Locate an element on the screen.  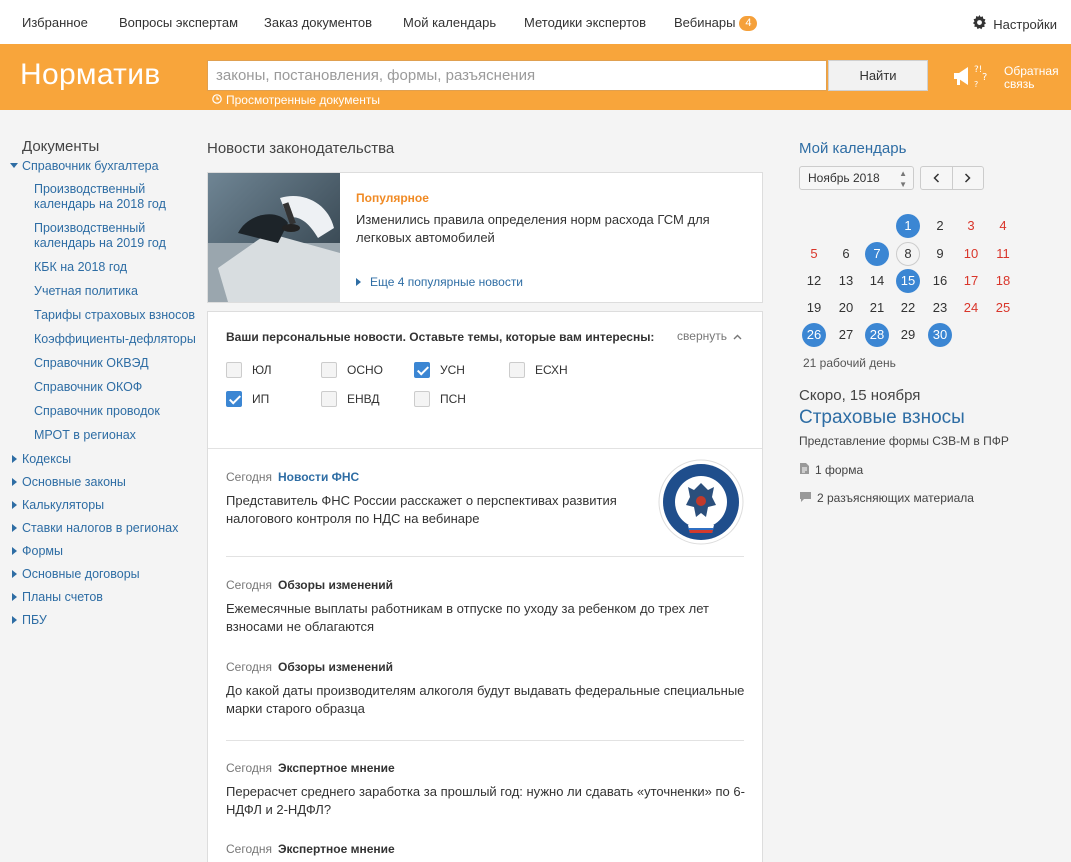
topic-label: ЮЛ is located at coordinates (262, 370).